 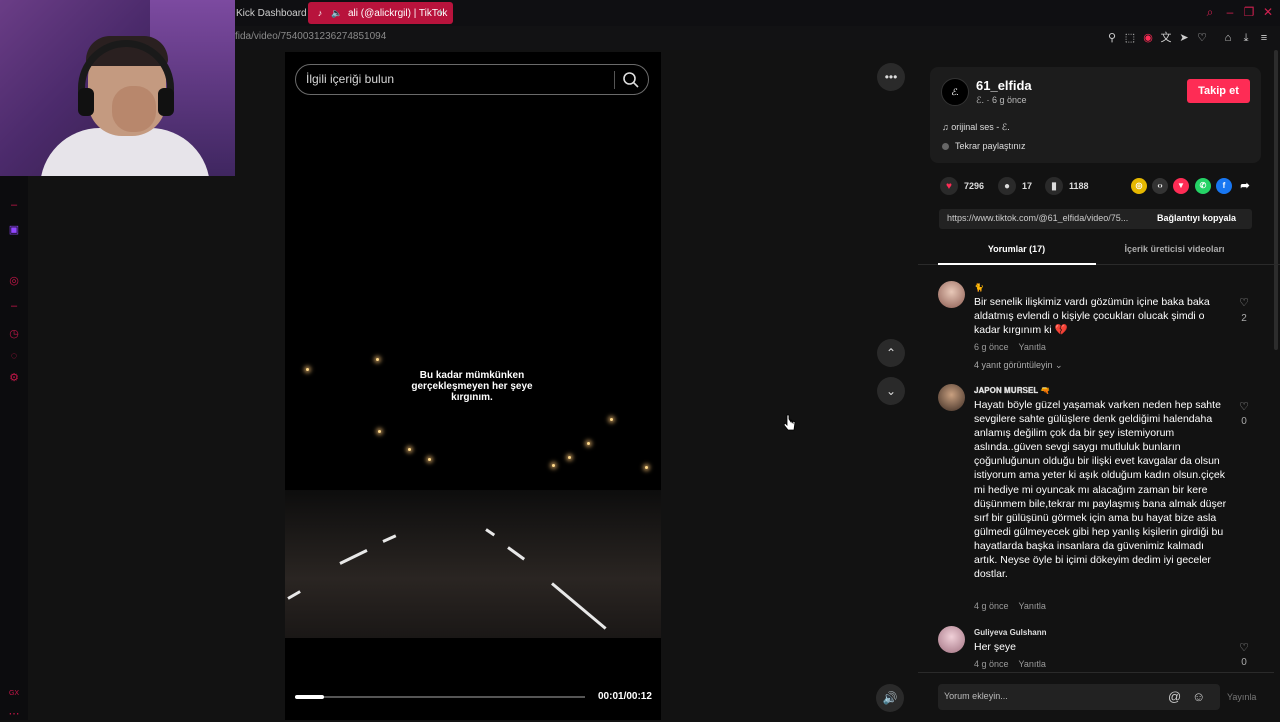 What do you see at coordinates (1012, 391) in the screenshot?
I see `comment-username: 𝐉𝐀𝐏𝐎𝐍 𝐌𝐔𝐑𝐒𝐄𝐋 🔫` at bounding box center [1012, 391].